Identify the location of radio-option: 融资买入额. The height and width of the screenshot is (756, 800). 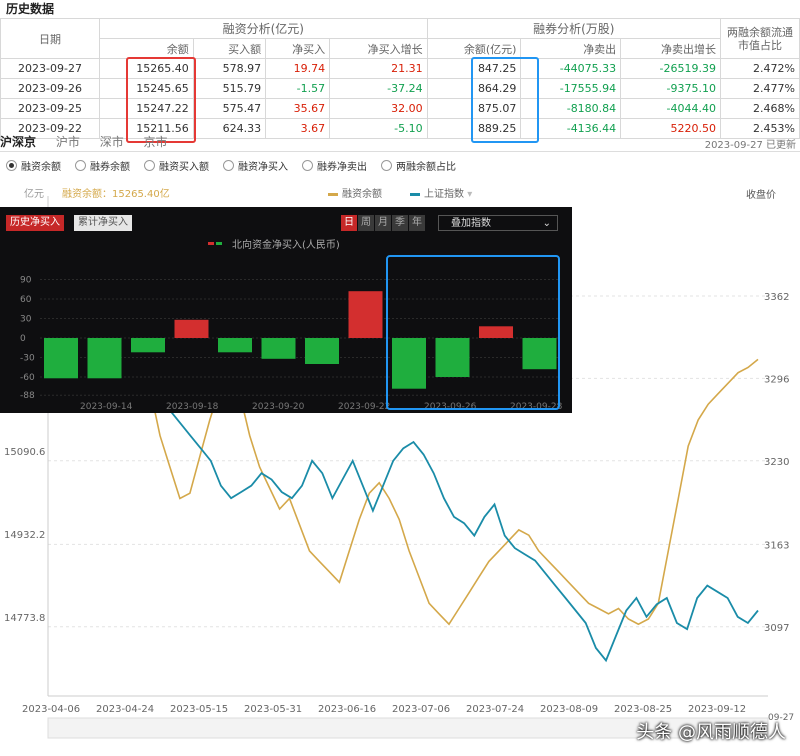
(176, 165).